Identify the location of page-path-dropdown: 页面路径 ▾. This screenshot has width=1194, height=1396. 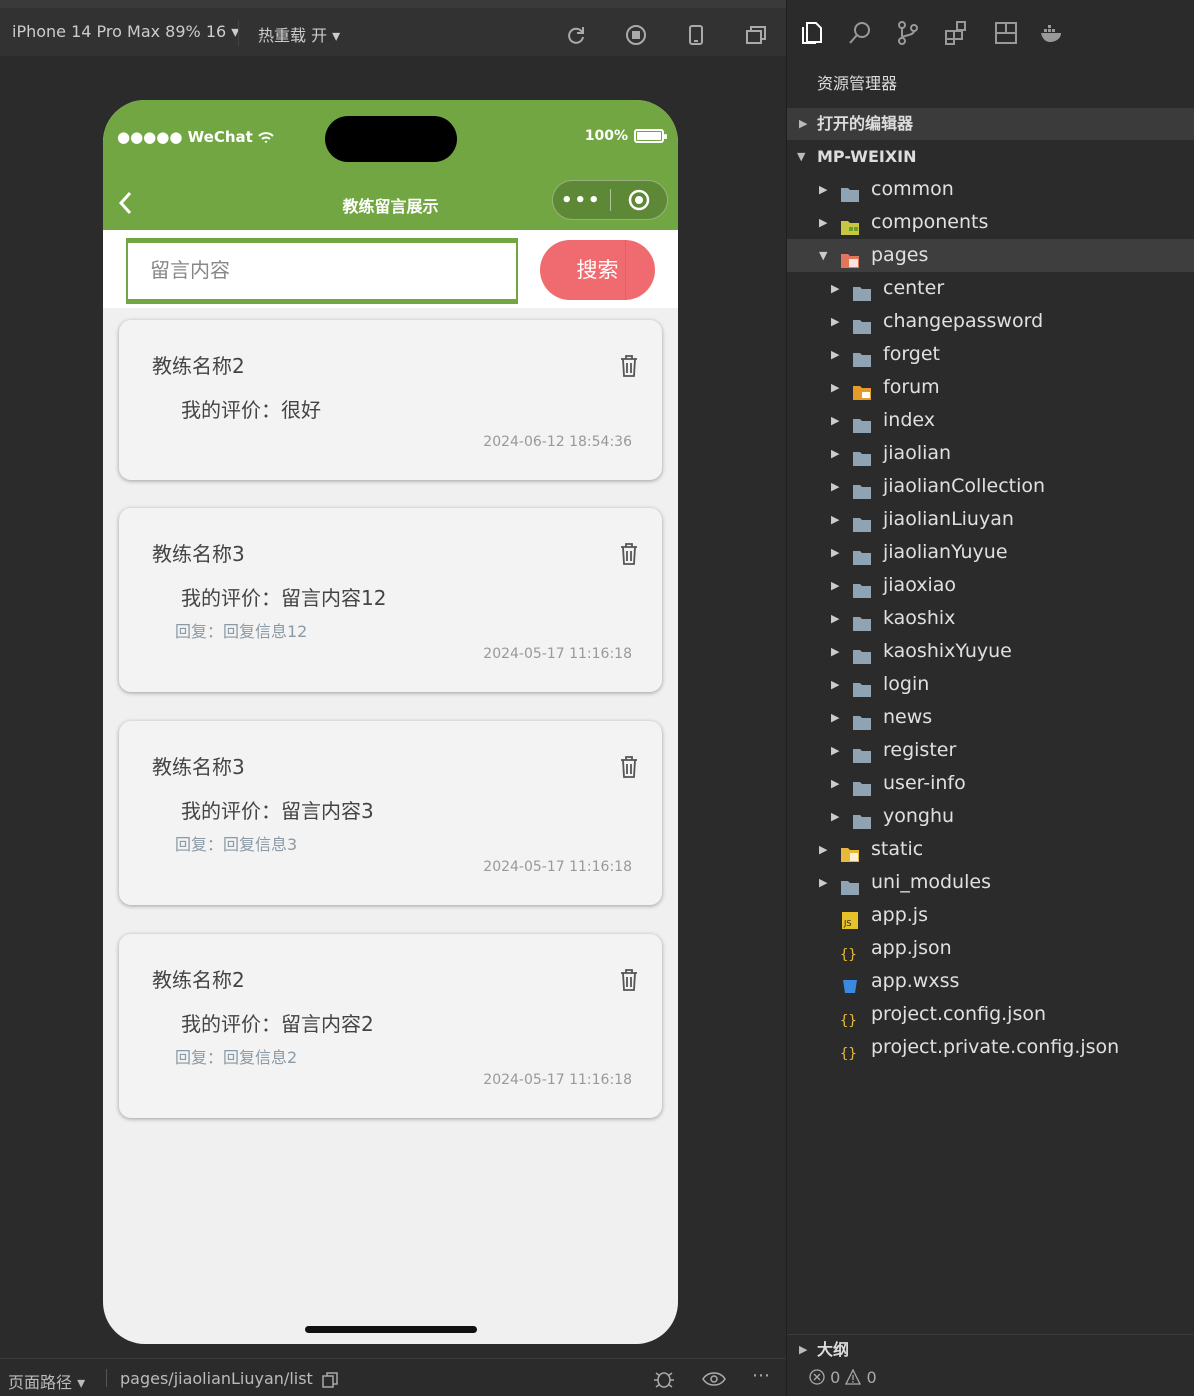
(46, 1381).